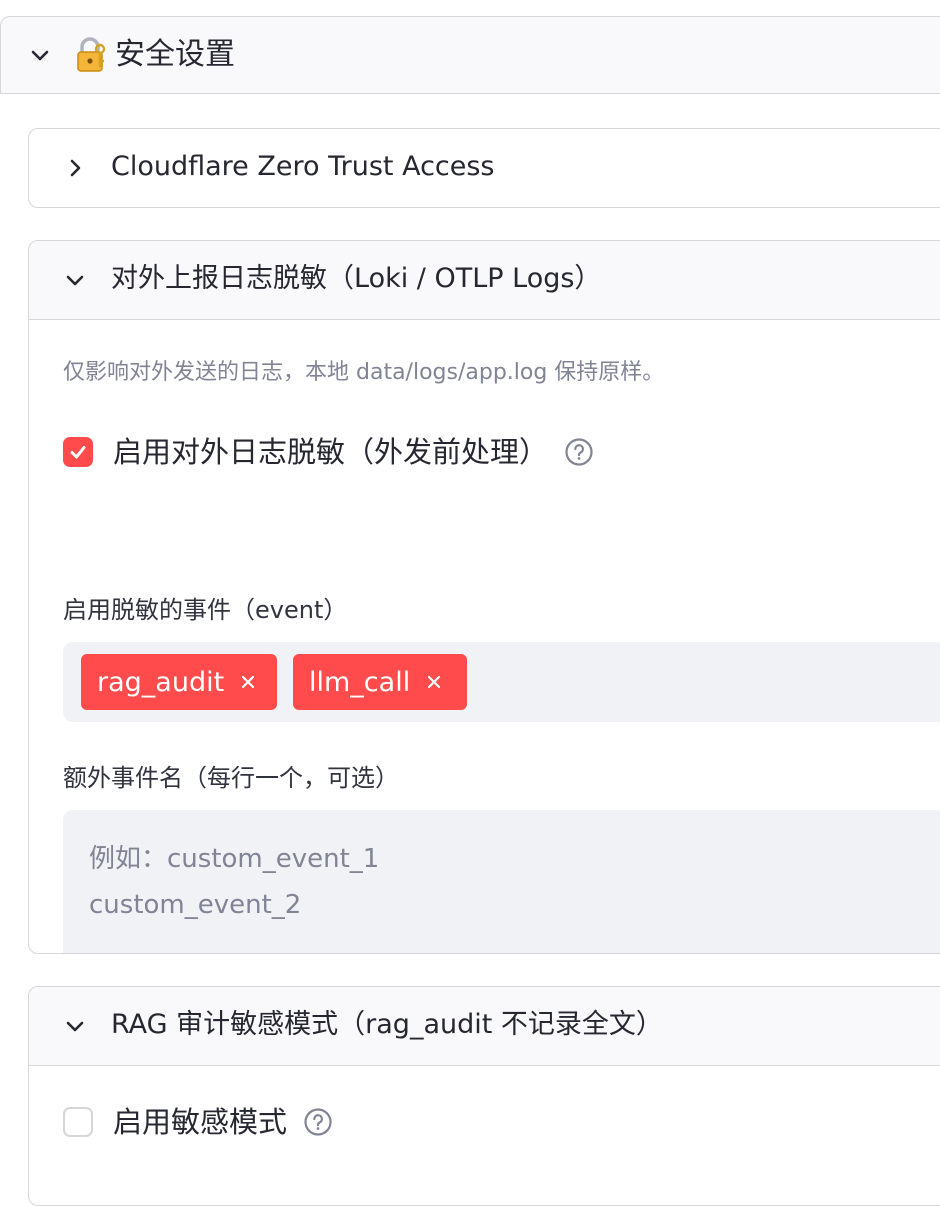 The image size is (940, 1206). Describe the element at coordinates (470, 55) in the screenshot. I see `security-settings-expander: 安全设置` at that location.